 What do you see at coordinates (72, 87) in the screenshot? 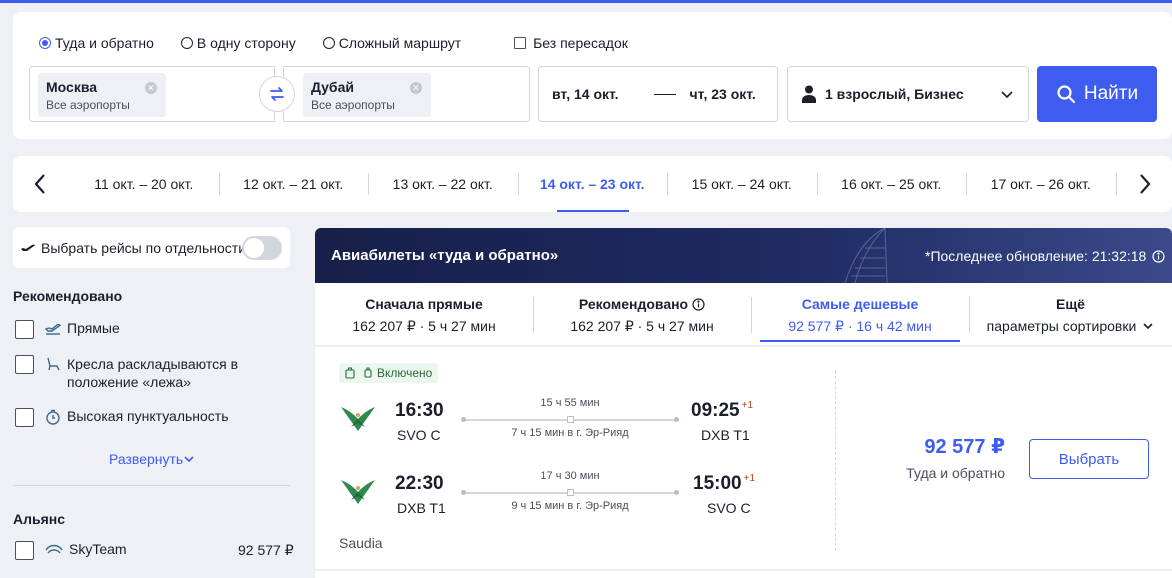
I see `origin-city: Москва` at bounding box center [72, 87].